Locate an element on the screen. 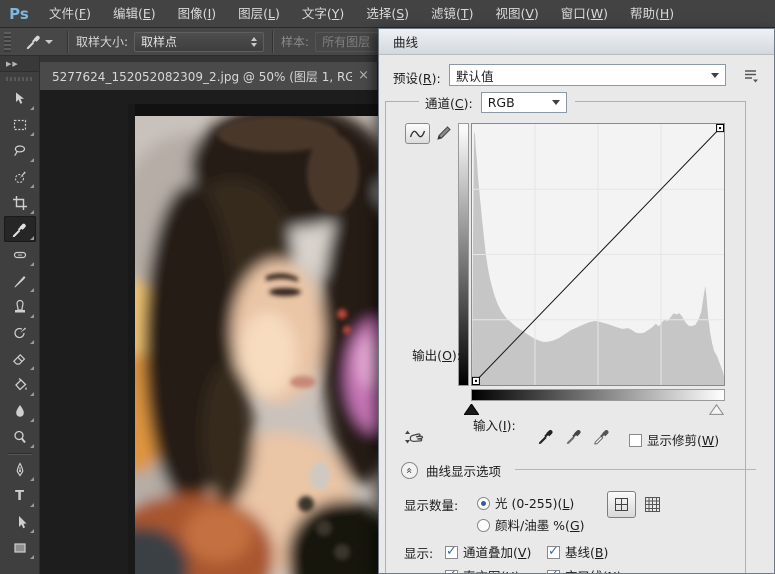  amount-pigment-radio: 颜料/油墨 %(G) is located at coordinates (531, 524).